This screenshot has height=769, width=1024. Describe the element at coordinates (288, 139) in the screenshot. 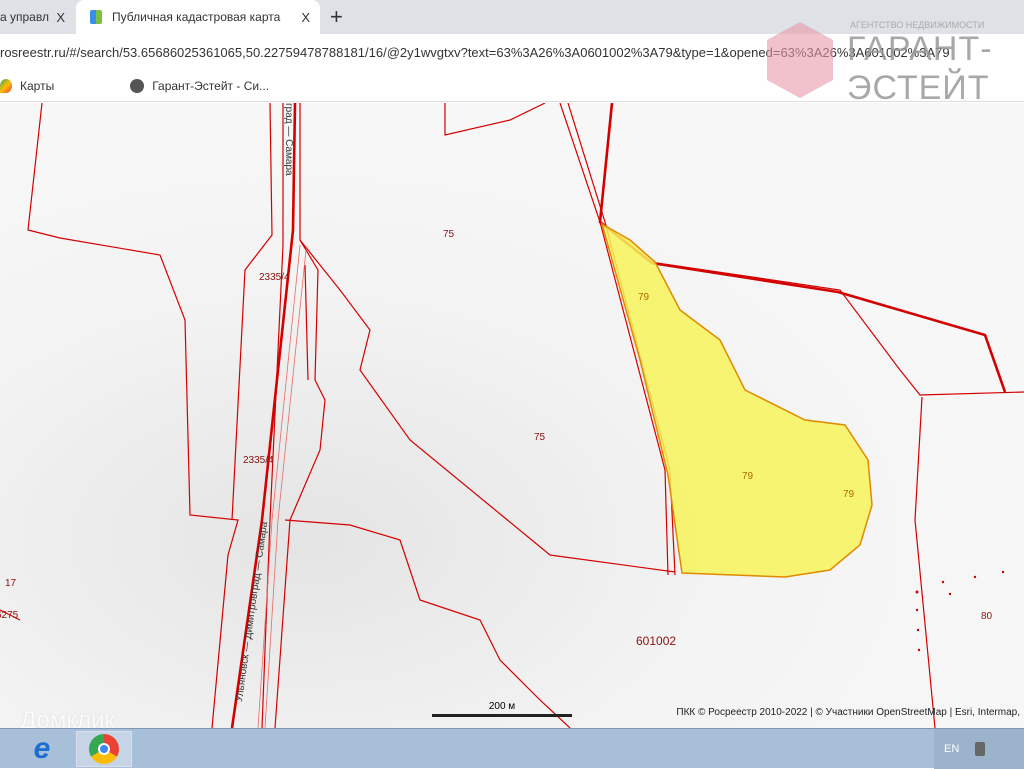

I see `road-label-top: град — Самара` at that location.